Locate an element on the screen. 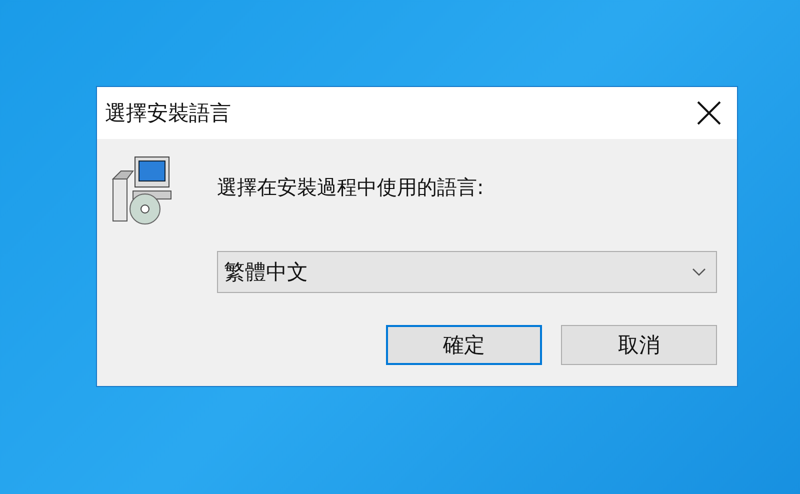  chevron-down-icon is located at coordinates (699, 272).